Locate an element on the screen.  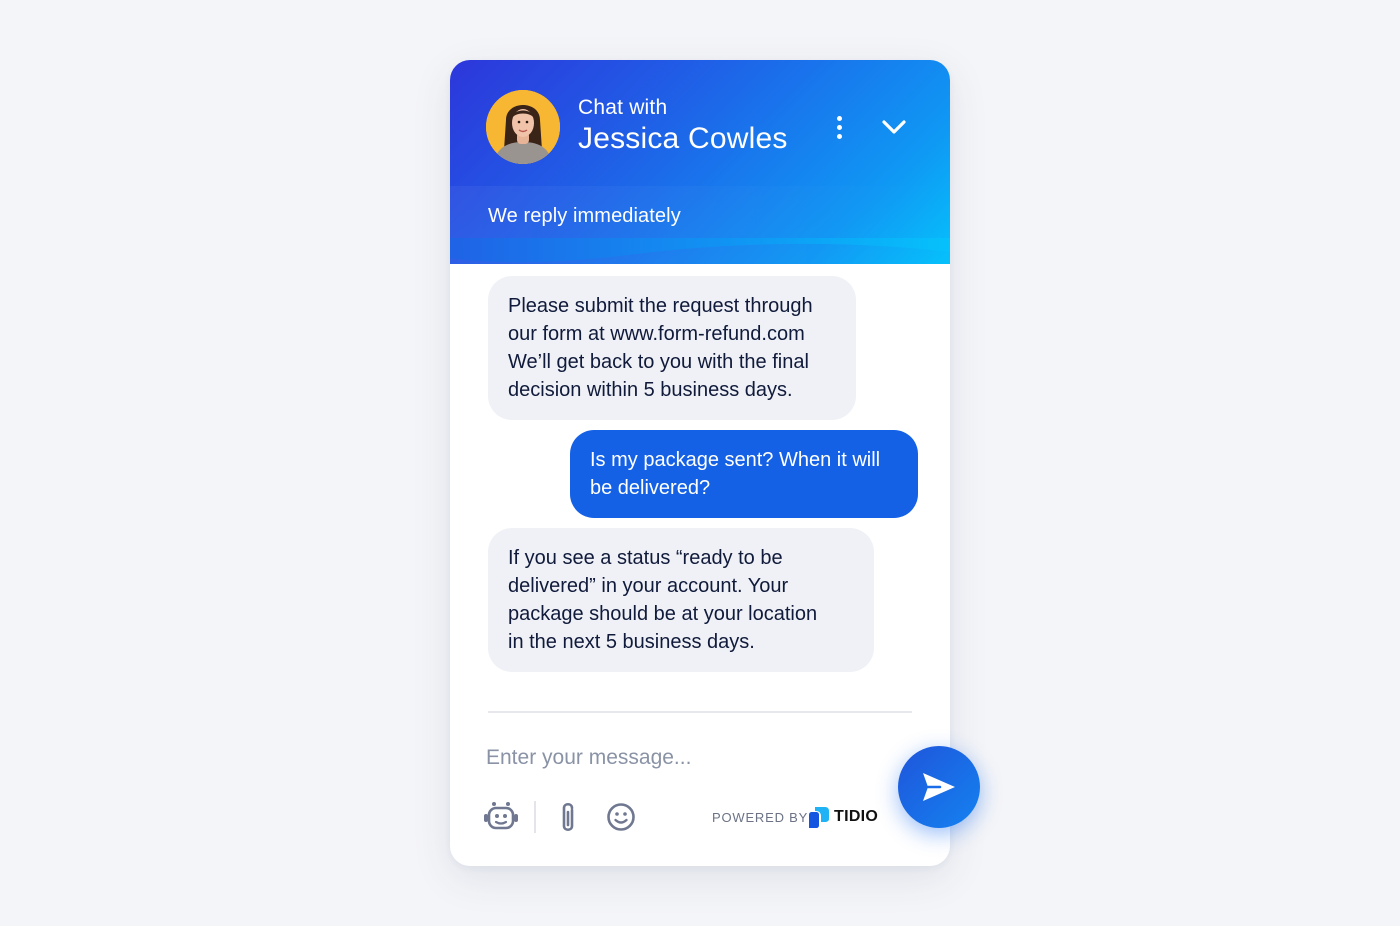
tidio-brand-name: TIDIO is located at coordinates (856, 817).